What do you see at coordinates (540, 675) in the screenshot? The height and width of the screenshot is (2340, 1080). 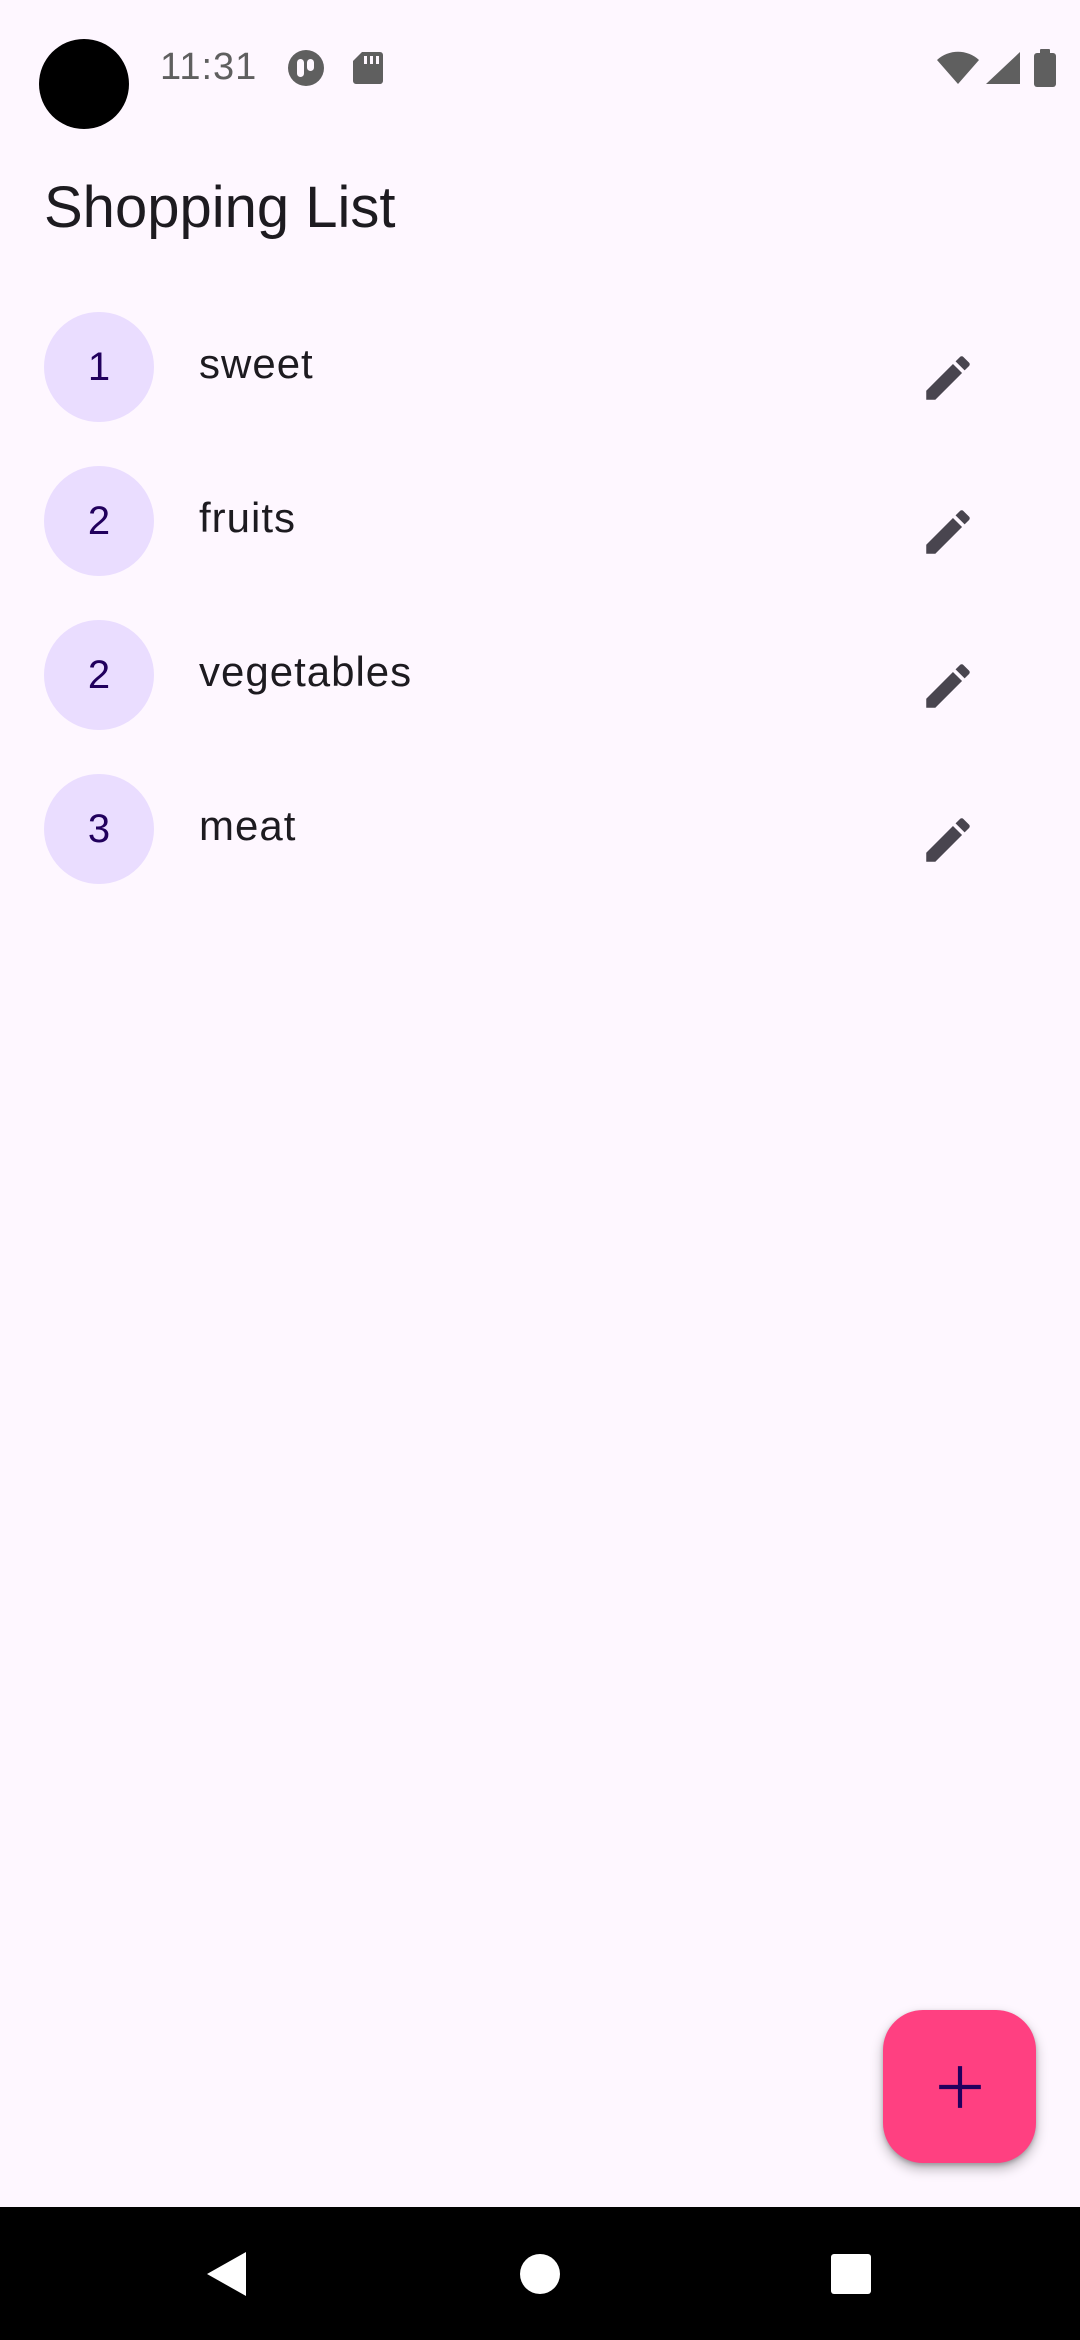 I see `list-item: 2 vegetables` at bounding box center [540, 675].